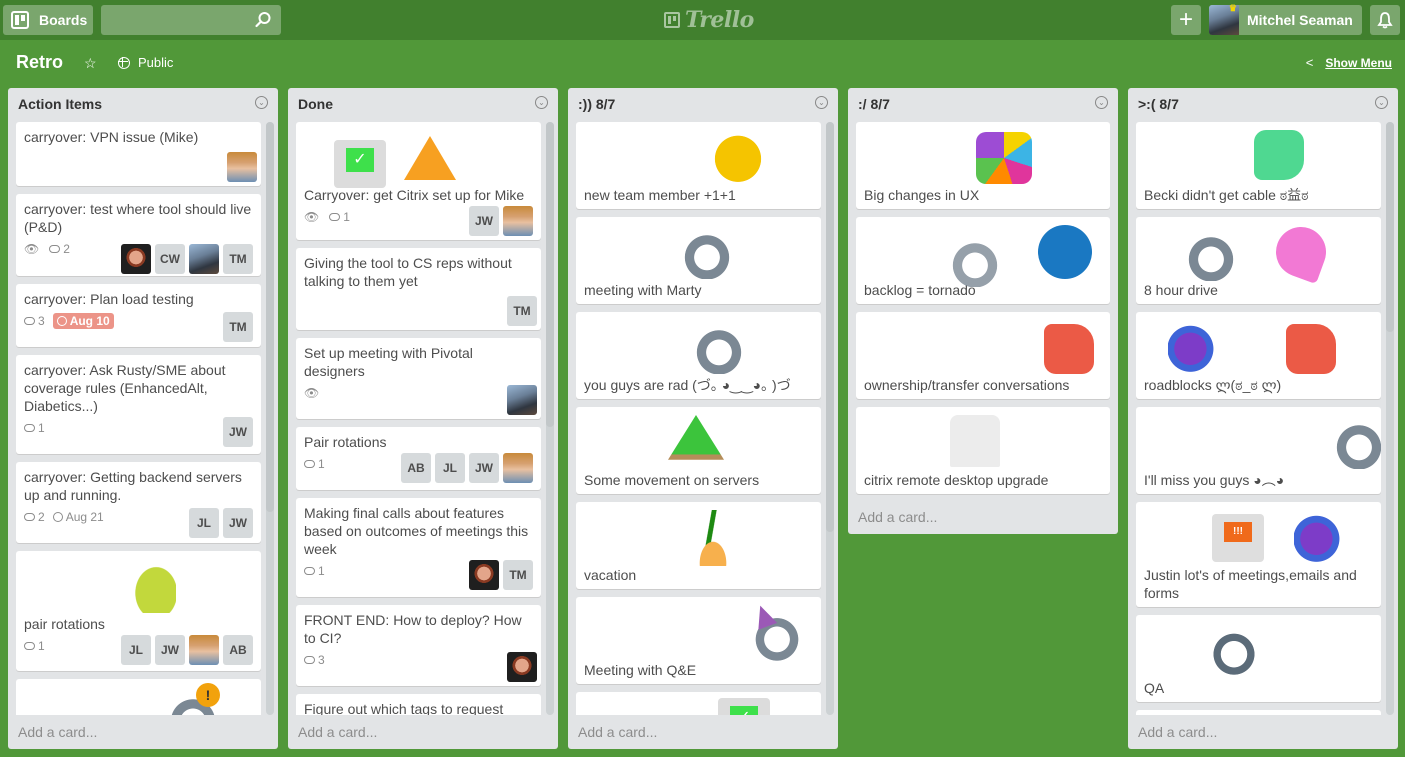 Image resolution: width=1405 pixels, height=757 pixels. Describe the element at coordinates (48, 20) in the screenshot. I see `boards-button: Boards` at that location.